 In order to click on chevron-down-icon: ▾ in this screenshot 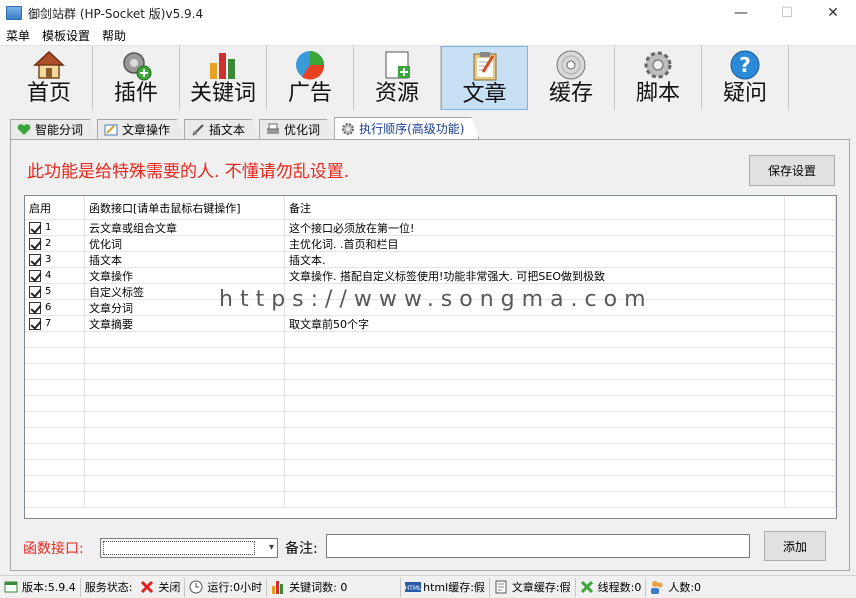, I will do `click(271, 547)`.